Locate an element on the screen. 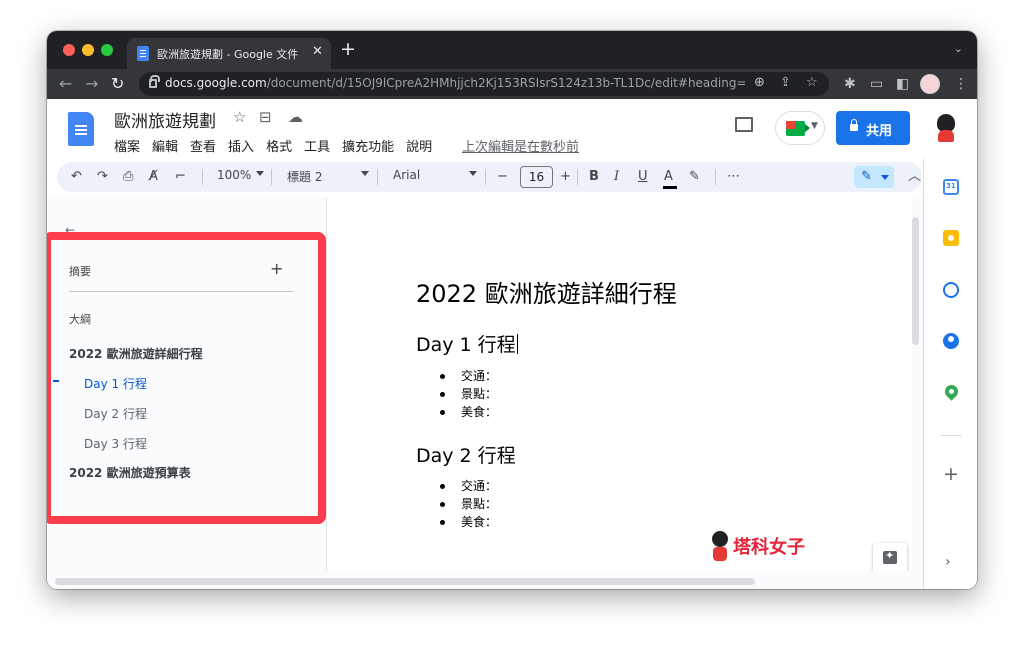  bold-button: B is located at coordinates (594, 177).